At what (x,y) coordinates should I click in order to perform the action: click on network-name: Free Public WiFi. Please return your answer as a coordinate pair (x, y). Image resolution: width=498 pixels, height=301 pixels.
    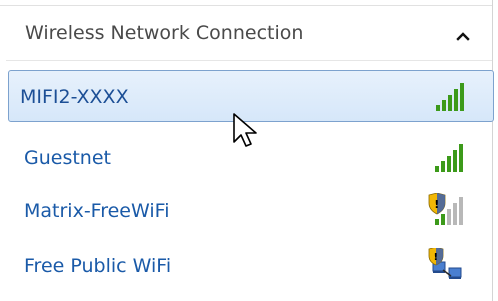
    Looking at the image, I should click on (98, 266).